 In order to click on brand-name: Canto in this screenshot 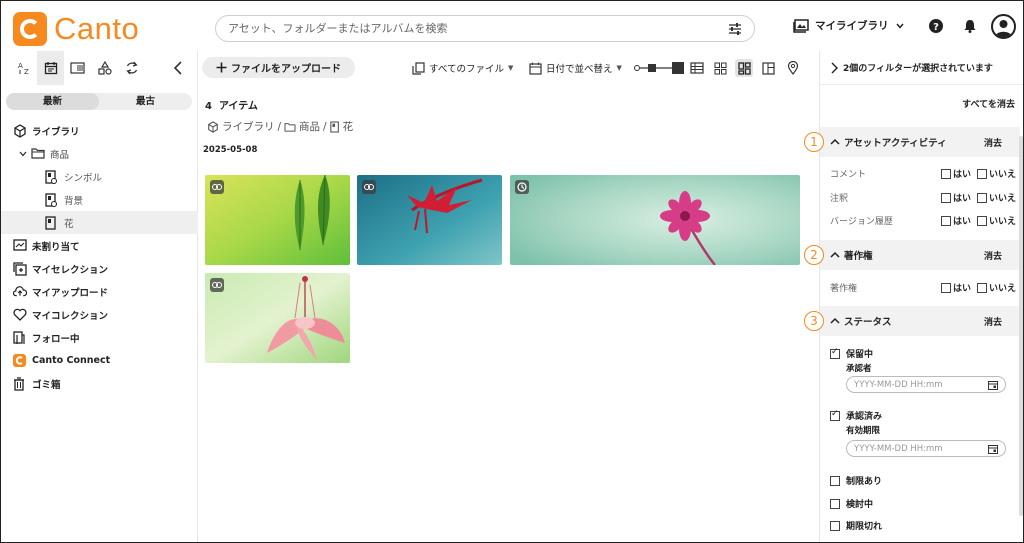, I will do `click(97, 28)`.